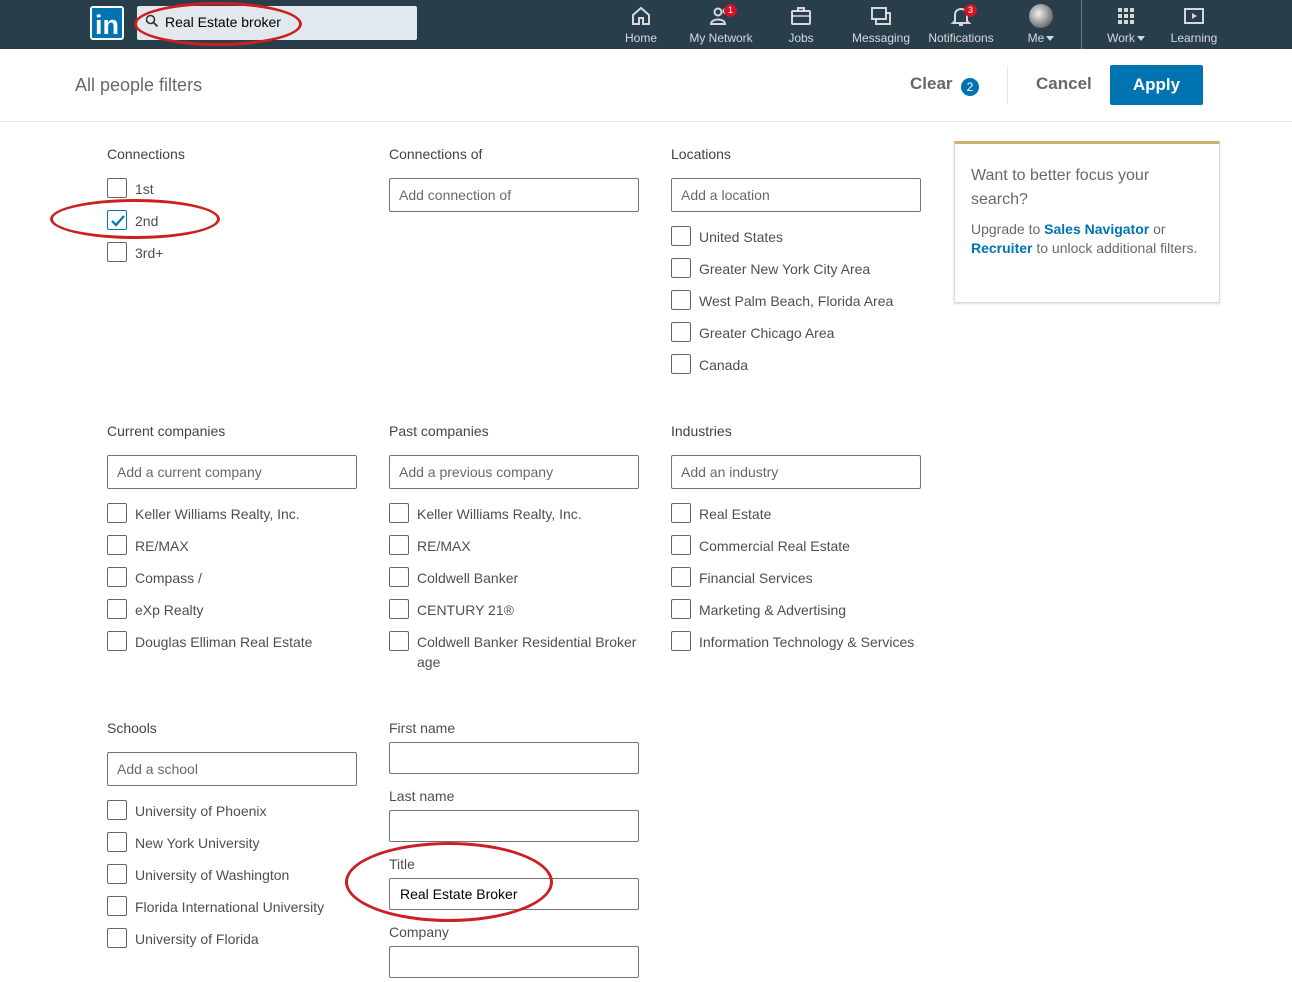 The image size is (1292, 982). I want to click on nav-home: Home, so click(641, 26).